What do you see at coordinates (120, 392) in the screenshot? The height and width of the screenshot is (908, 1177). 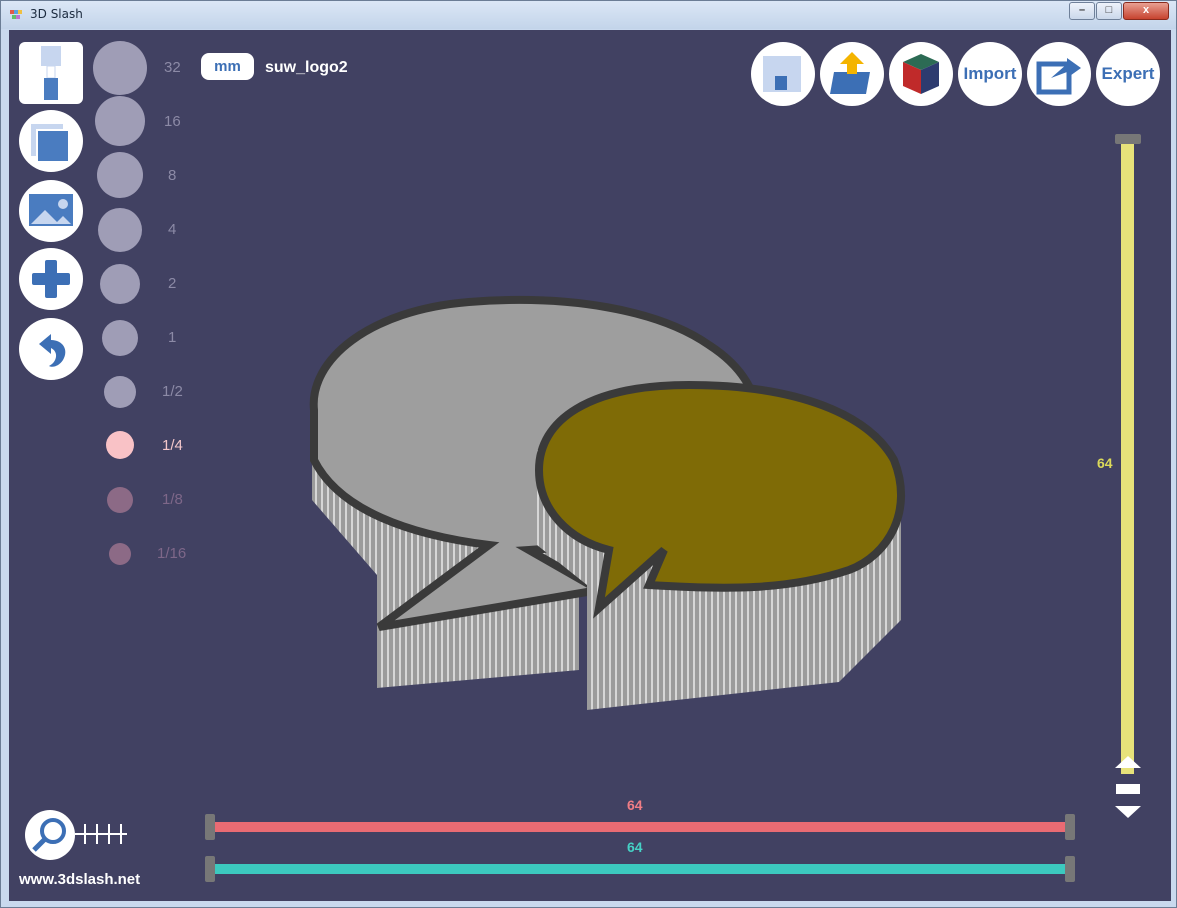 I see `size-option-half` at bounding box center [120, 392].